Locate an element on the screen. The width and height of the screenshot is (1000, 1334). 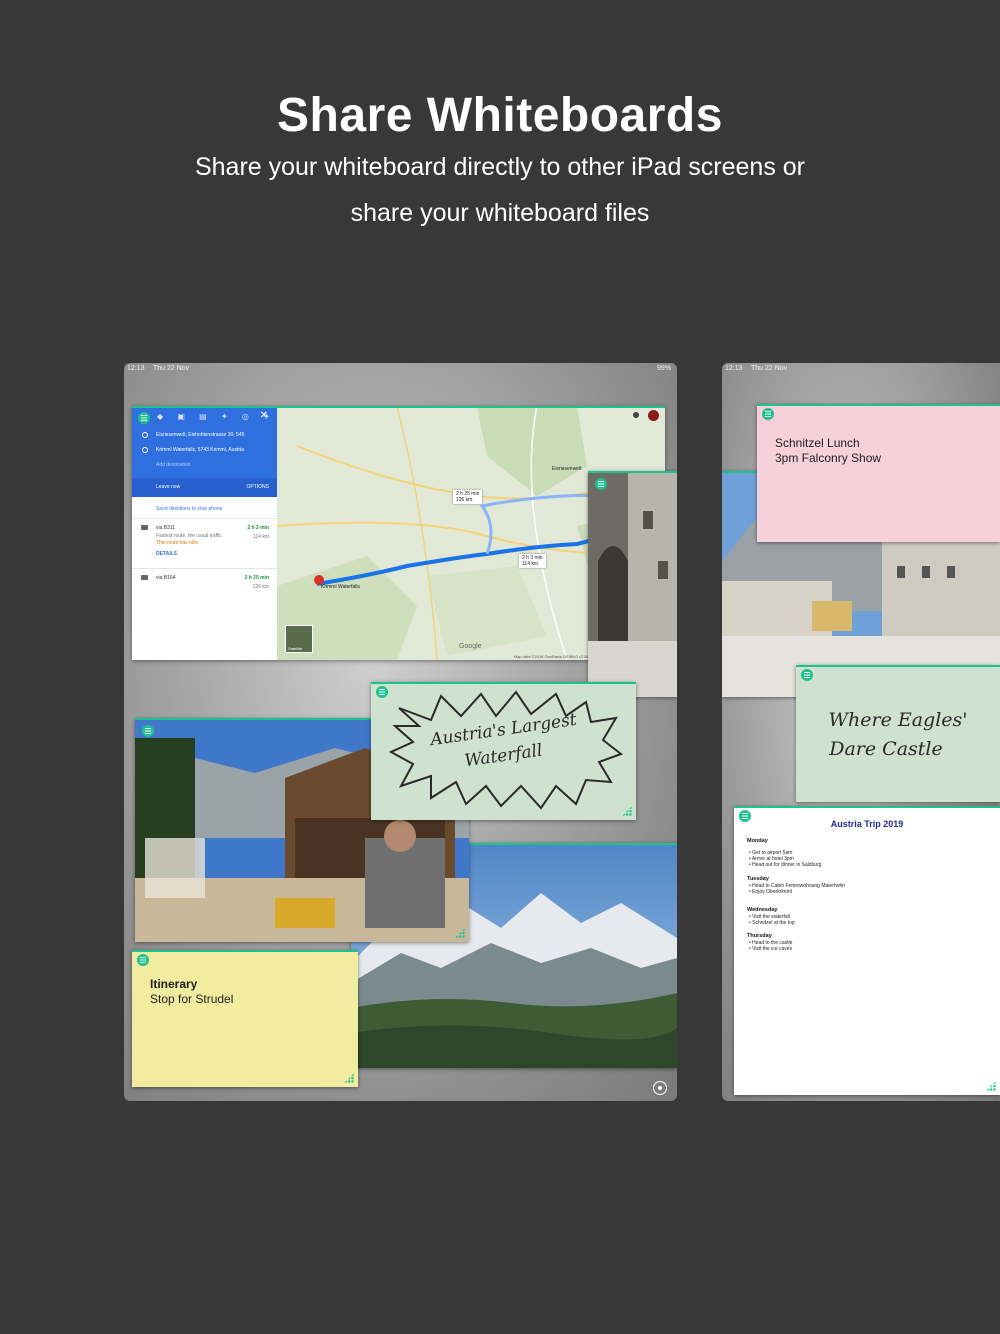
sticky-line-1: Schnitzel Lunch is located at coordinates (817, 443).